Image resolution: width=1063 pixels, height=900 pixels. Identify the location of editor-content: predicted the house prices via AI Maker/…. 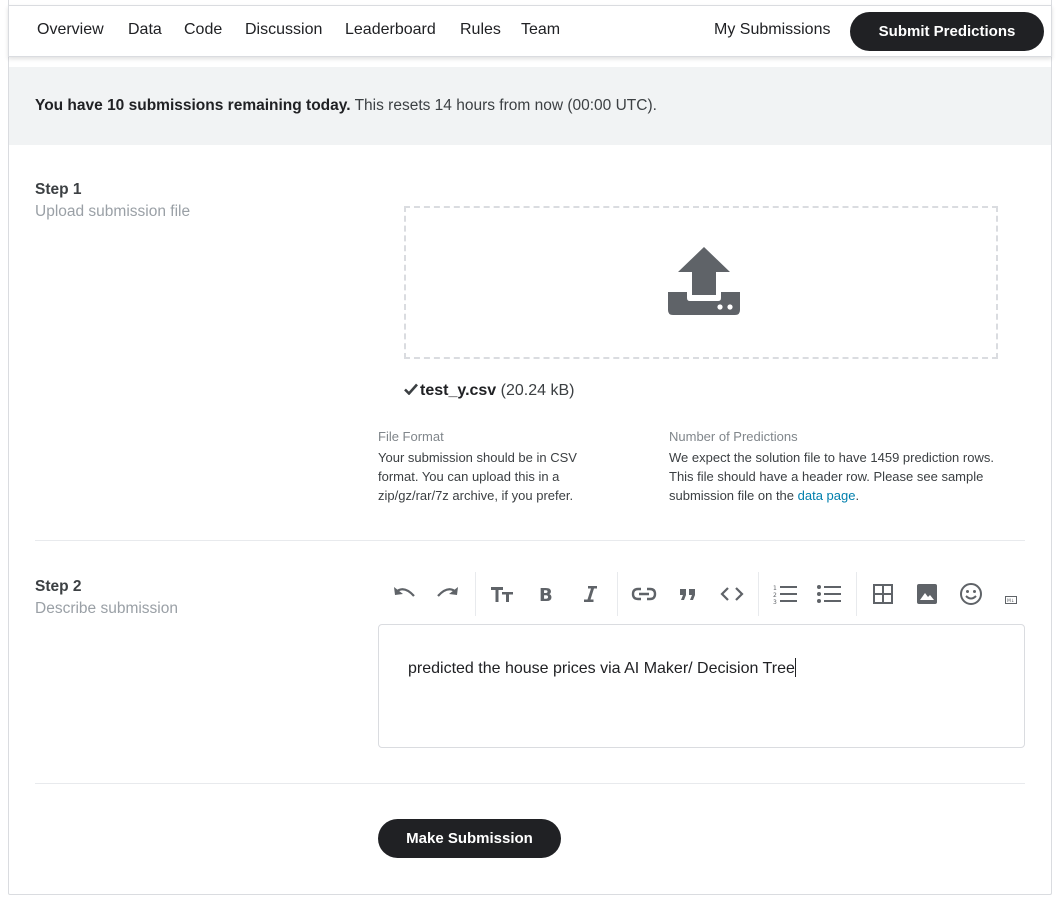
(601, 668).